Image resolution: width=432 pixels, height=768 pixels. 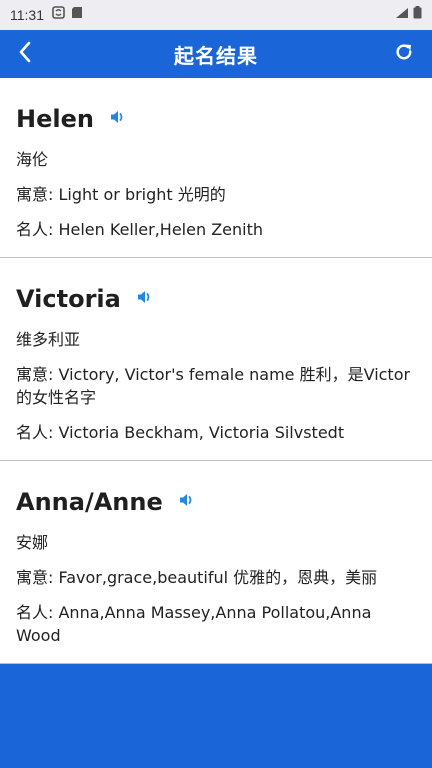 What do you see at coordinates (197, 577) in the screenshot?
I see `name-meaning: 寓意: Favor,grace,beautiful 优雅的，恩典，美丽` at bounding box center [197, 577].